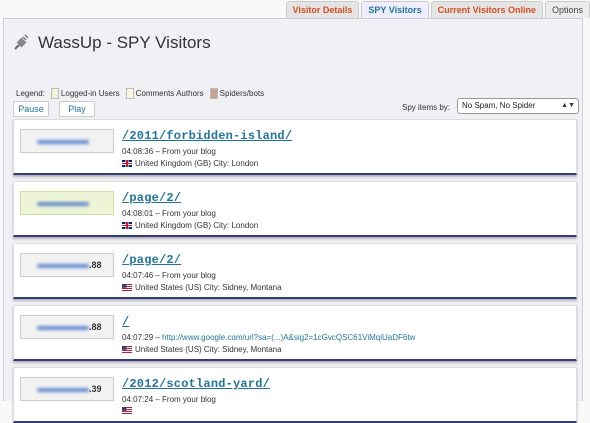 Image resolution: width=590 pixels, height=423 pixels. Describe the element at coordinates (322, 9) in the screenshot. I see `tab-visitor-details: Visitor Details` at that location.